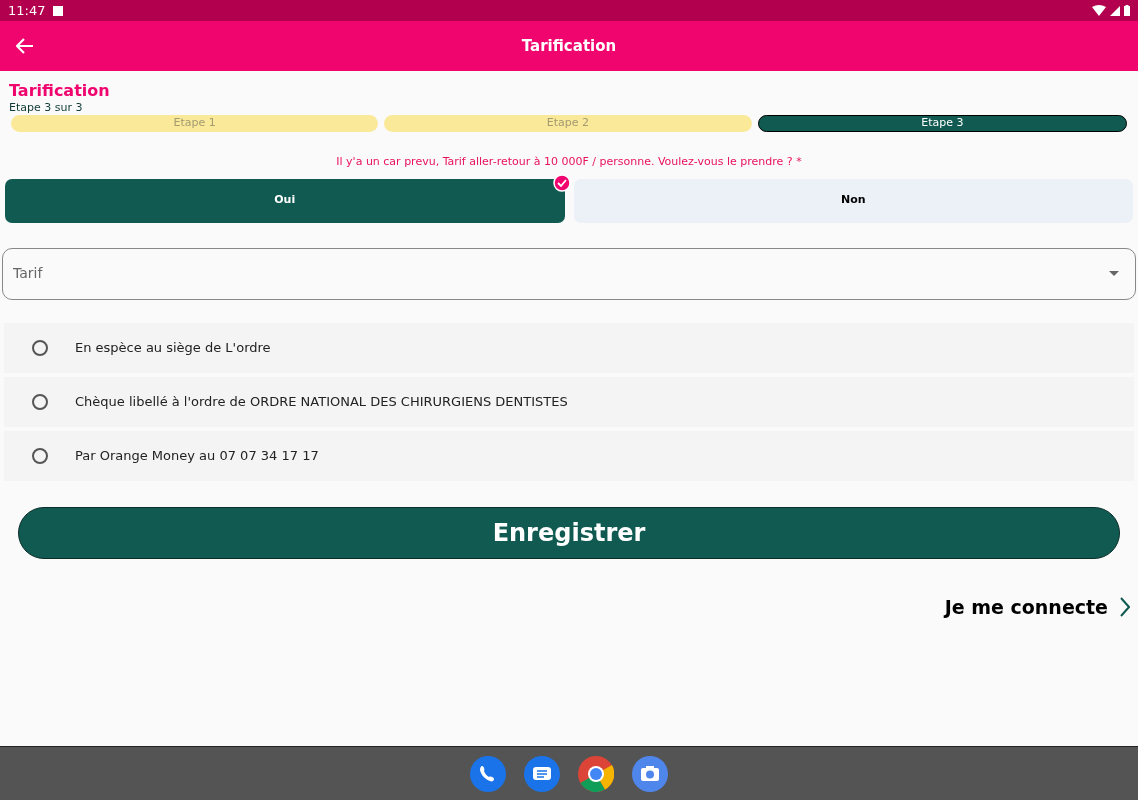 This screenshot has width=1138, height=800. Describe the element at coordinates (569, 46) in the screenshot. I see `app-bar-title: Tarification` at that location.